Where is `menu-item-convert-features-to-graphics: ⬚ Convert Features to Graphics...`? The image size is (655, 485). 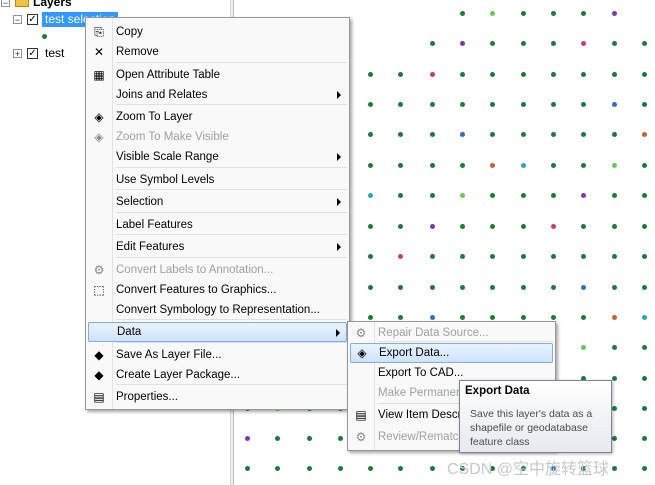 menu-item-convert-features-to-graphics: ⬚ Convert Features to Graphics... is located at coordinates (217, 290).